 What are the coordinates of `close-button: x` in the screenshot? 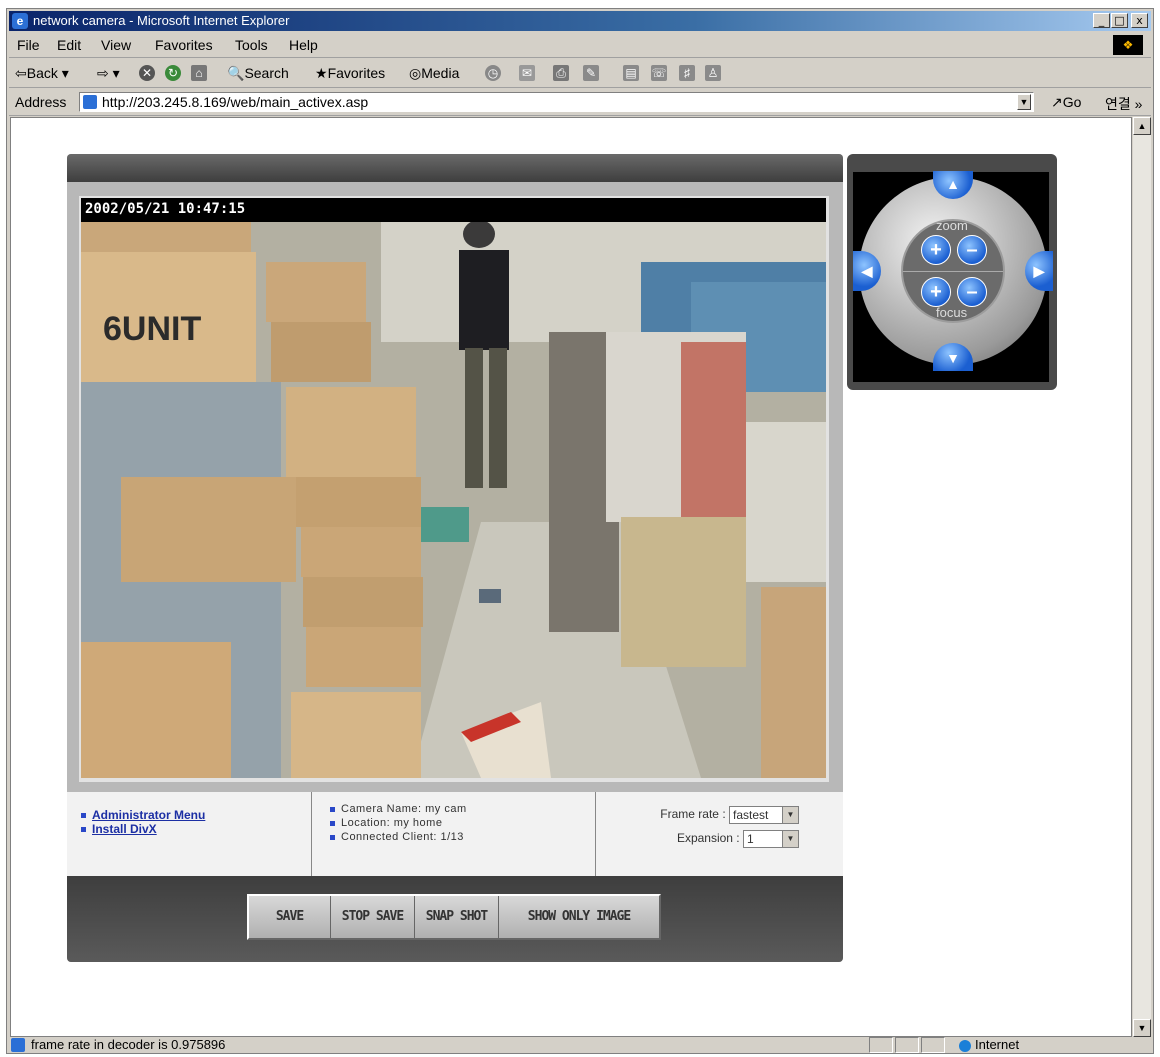 It's located at (1139, 20).